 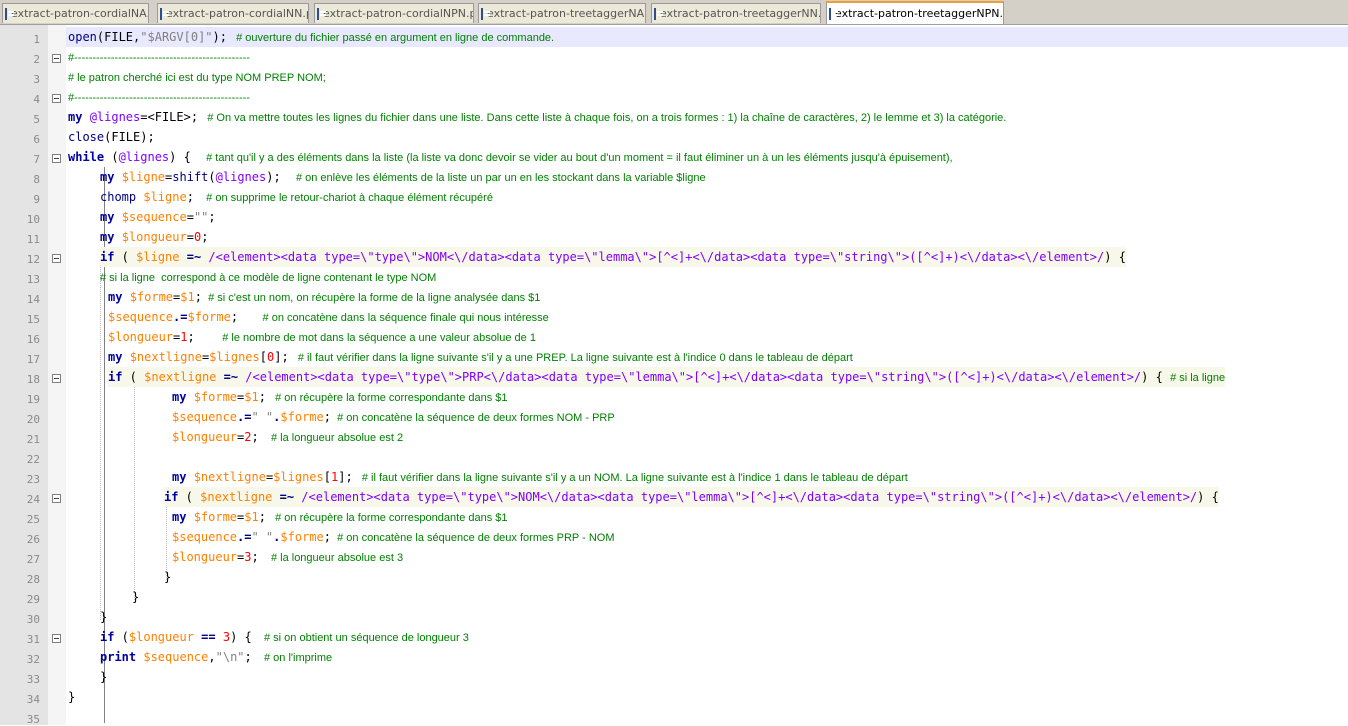 I want to click on code-line: my $sequence="";, so click(x=158, y=217).